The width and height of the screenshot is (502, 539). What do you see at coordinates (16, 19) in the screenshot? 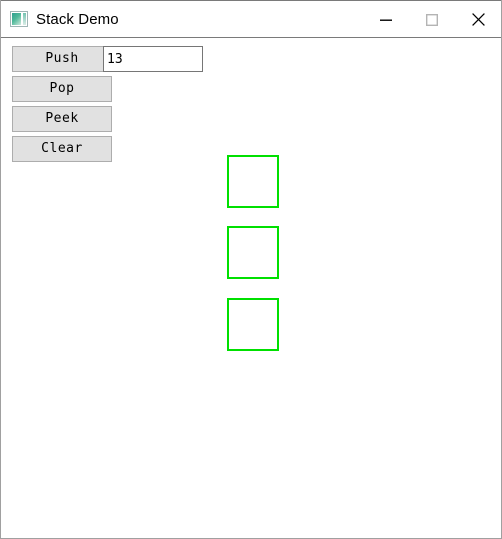
I see `app-icon-fill` at bounding box center [16, 19].